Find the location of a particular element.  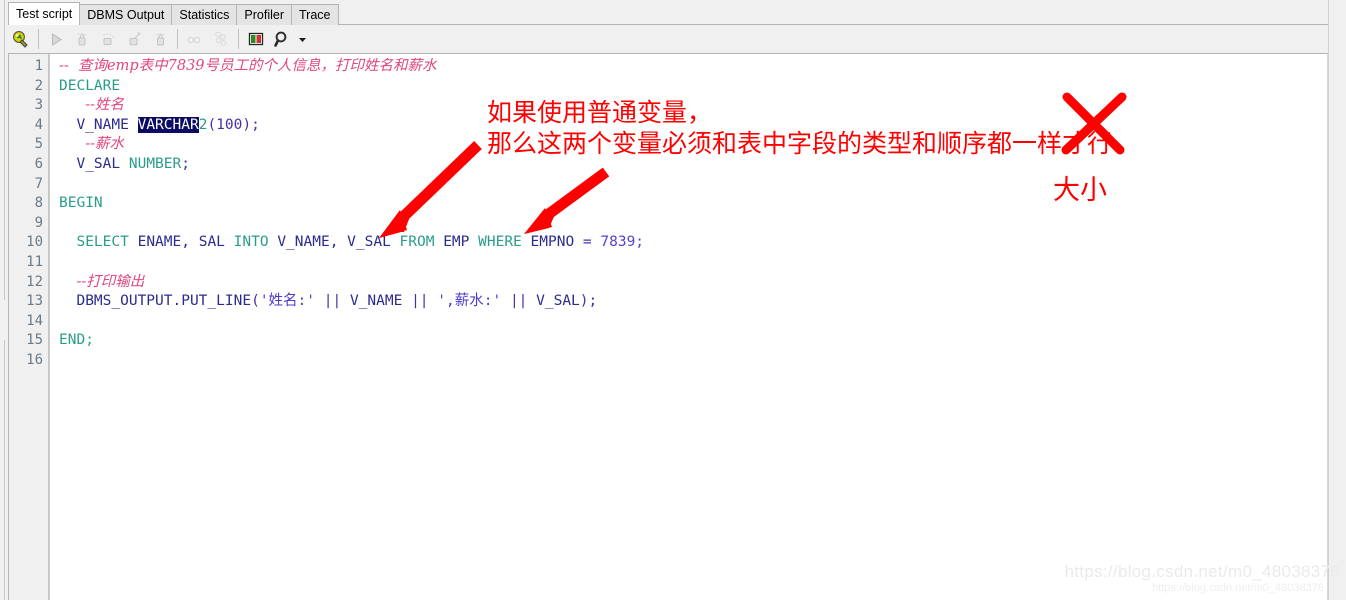

line-number-gutter: 1 2 3 4 5 6 7 8 9 10 11 12 13 14 15 16 is located at coordinates (29, 327).